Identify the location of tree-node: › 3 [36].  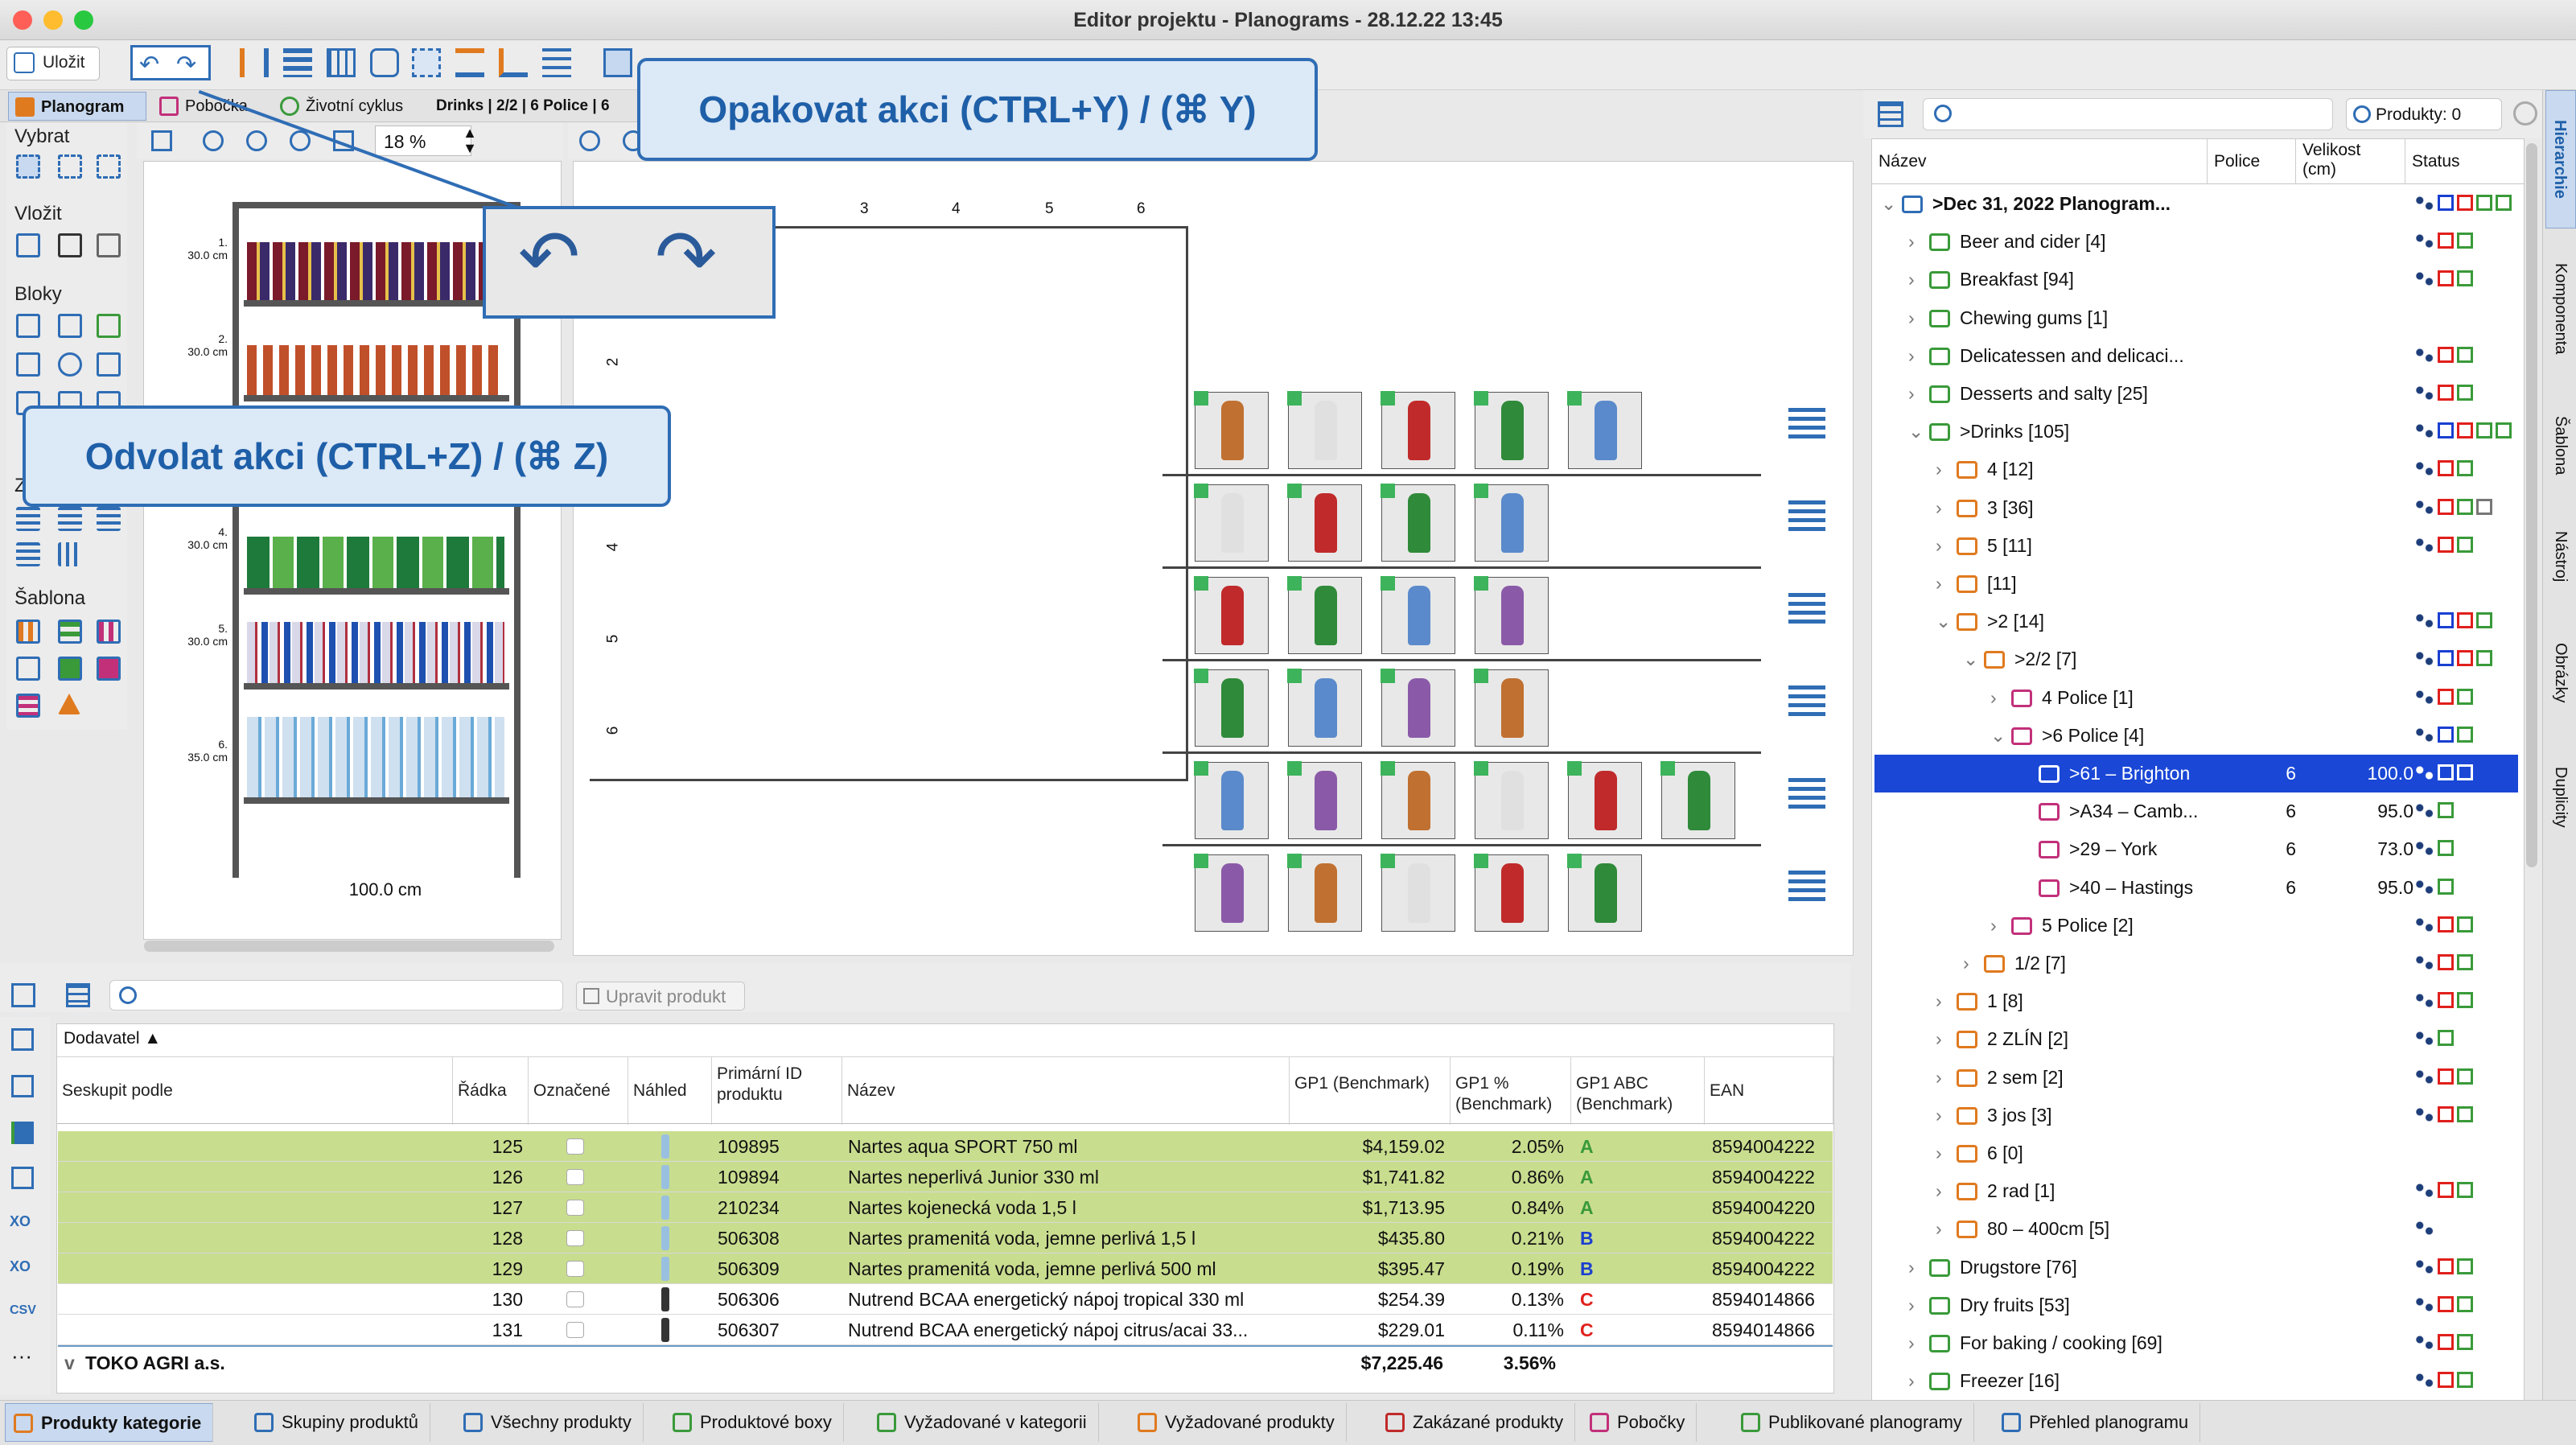
(2196, 508).